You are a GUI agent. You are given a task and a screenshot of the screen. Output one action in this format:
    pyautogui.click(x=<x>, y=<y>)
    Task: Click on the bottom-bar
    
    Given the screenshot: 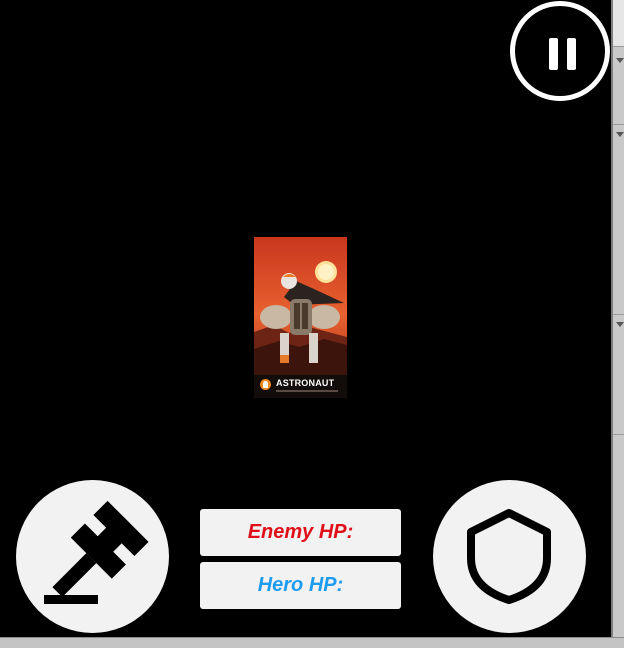 What is the action you would take?
    pyautogui.click(x=312, y=642)
    